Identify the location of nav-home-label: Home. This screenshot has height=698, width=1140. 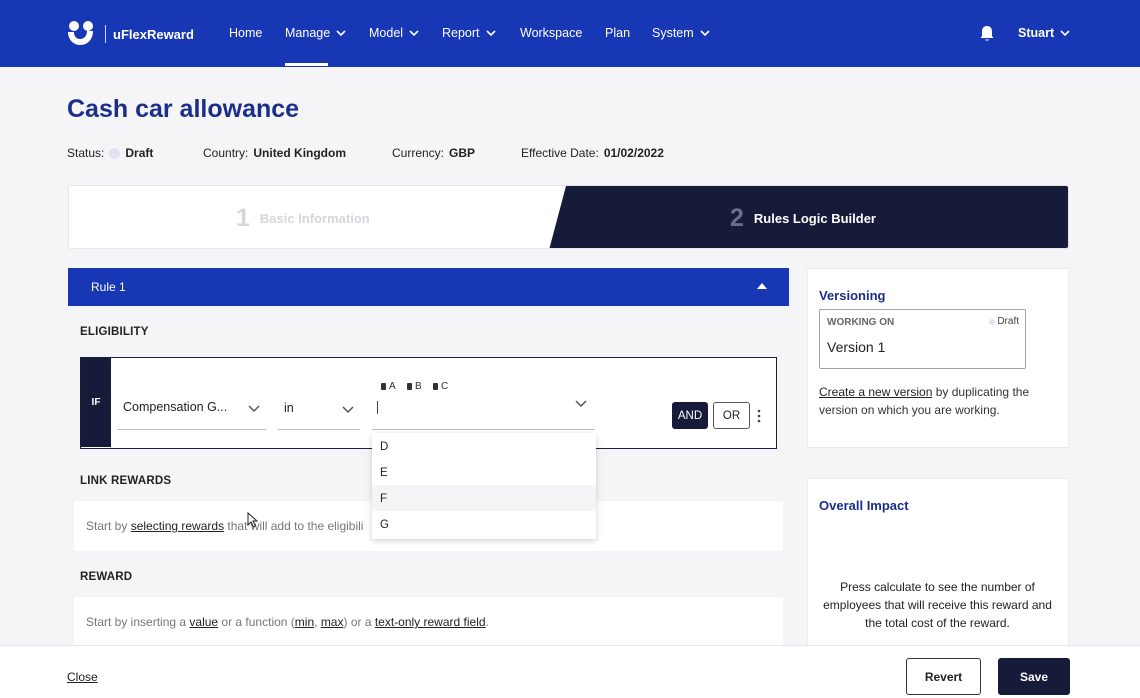
(246, 33).